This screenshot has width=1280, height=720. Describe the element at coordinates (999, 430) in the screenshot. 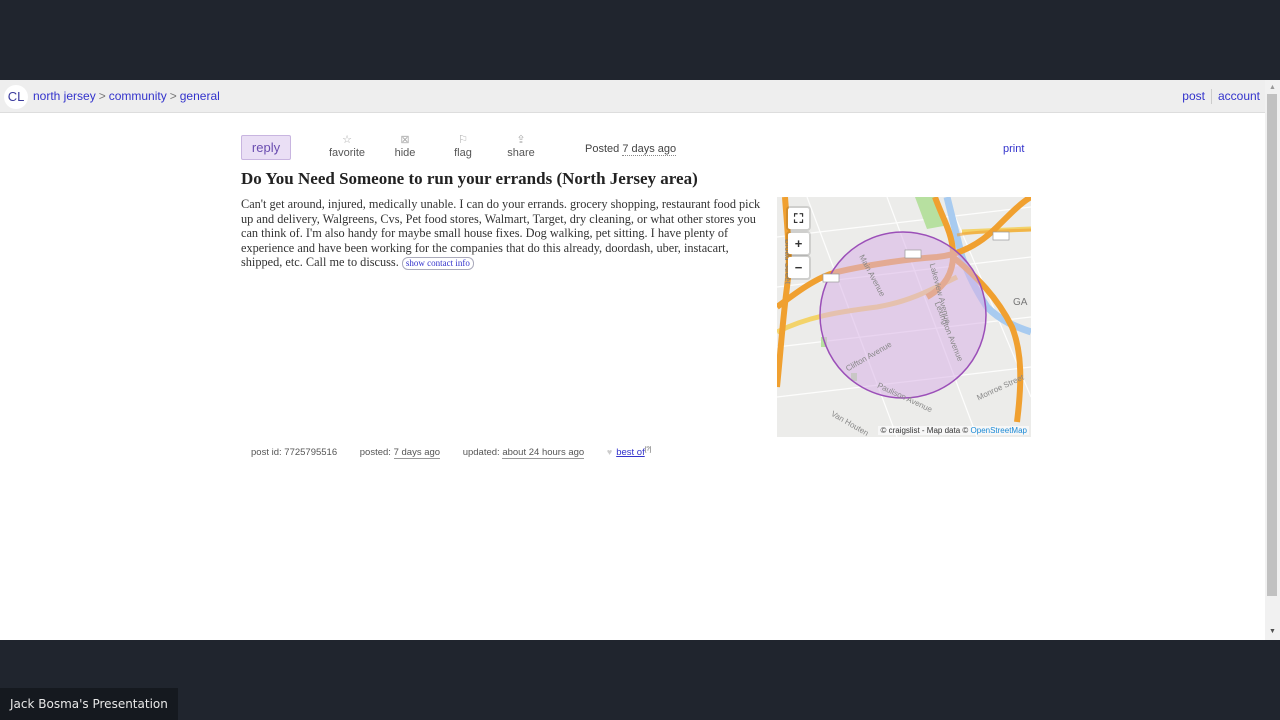

I see `openstreetmap-link: OpenStreetMap` at that location.